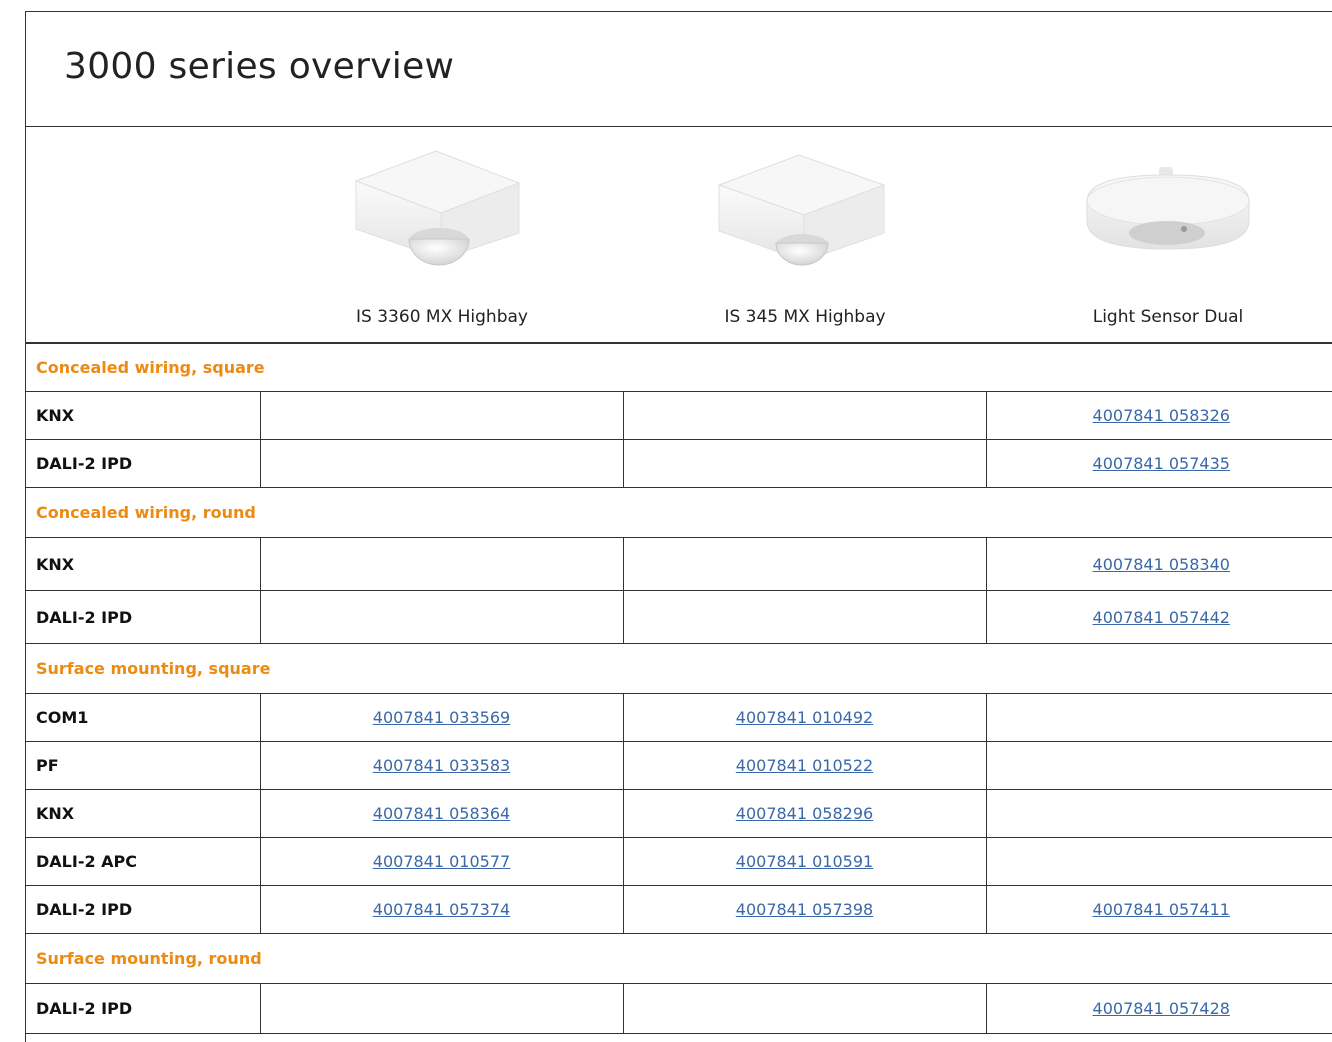 The image size is (1332, 1042). I want to click on article-number-link: 4007841 010577, so click(441, 861).